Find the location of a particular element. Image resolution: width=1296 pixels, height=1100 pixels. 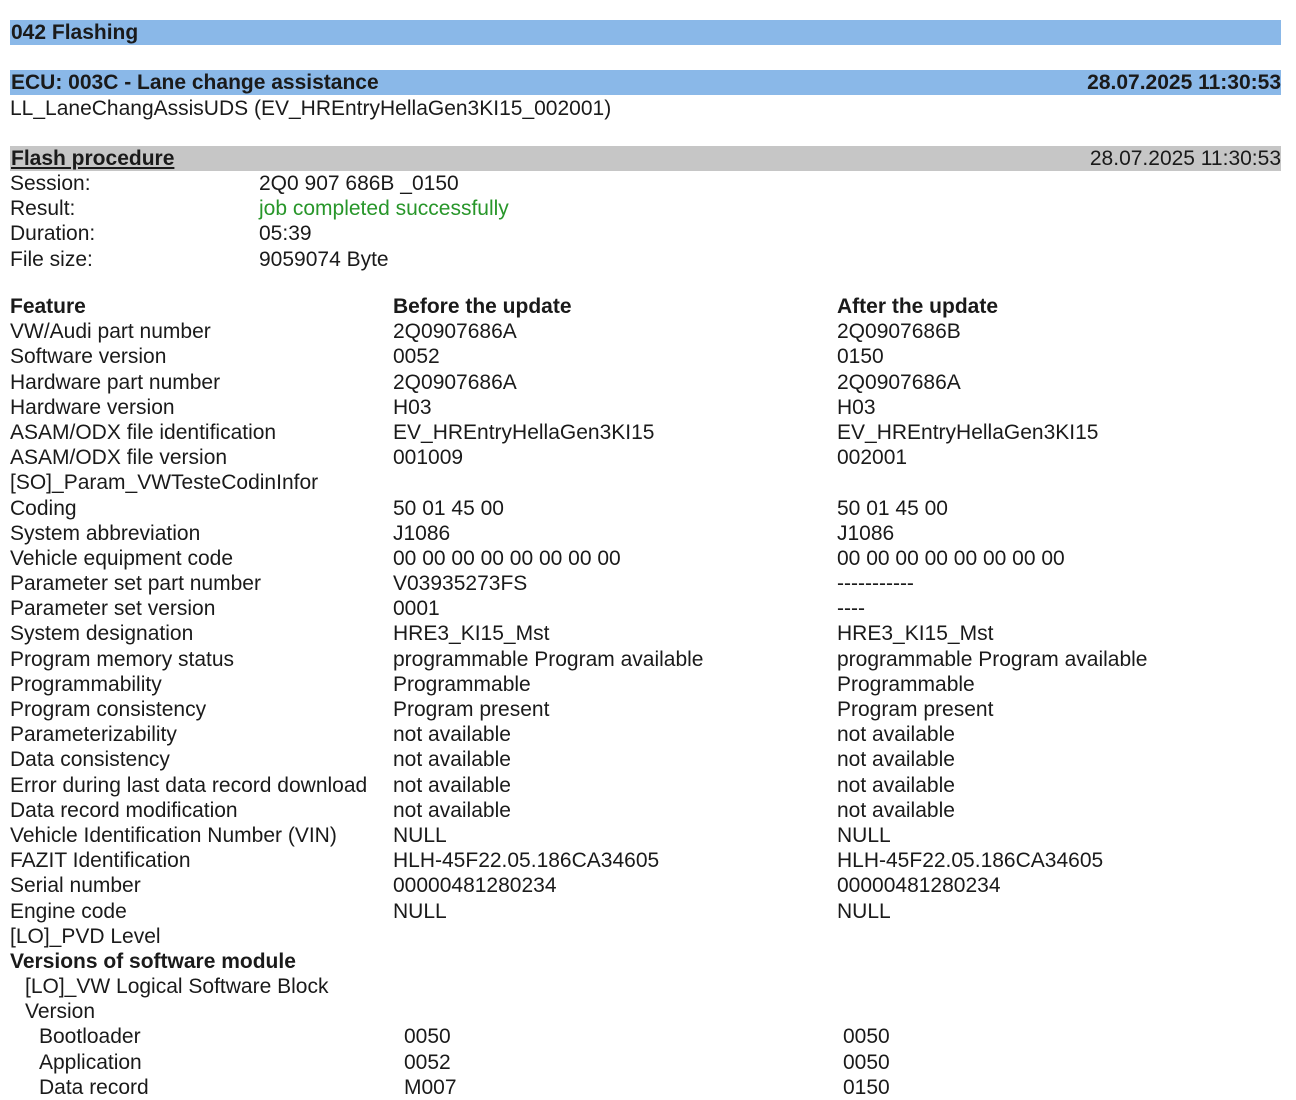

software-module-row: Data record M007 0150 is located at coordinates (645, 1087).